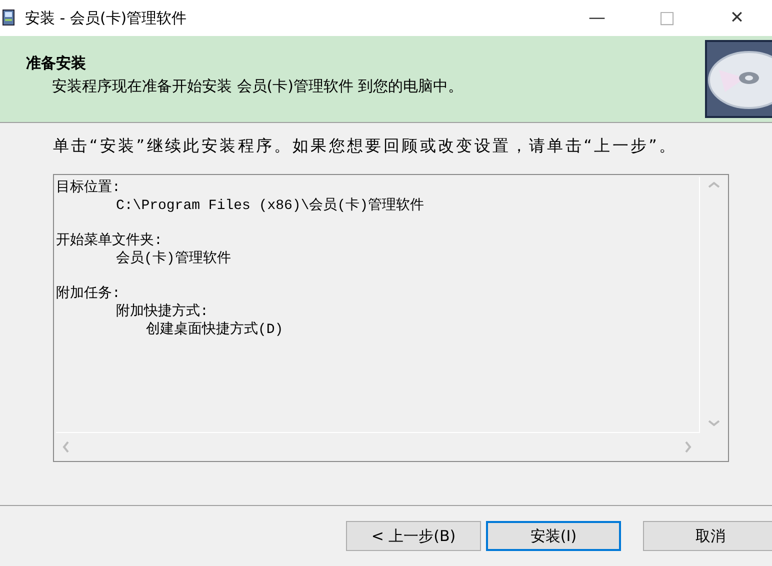 The width and height of the screenshot is (772, 566). I want to click on memo-line: C:\Program Files (x86)\会员(卡)管理软件, so click(270, 206).